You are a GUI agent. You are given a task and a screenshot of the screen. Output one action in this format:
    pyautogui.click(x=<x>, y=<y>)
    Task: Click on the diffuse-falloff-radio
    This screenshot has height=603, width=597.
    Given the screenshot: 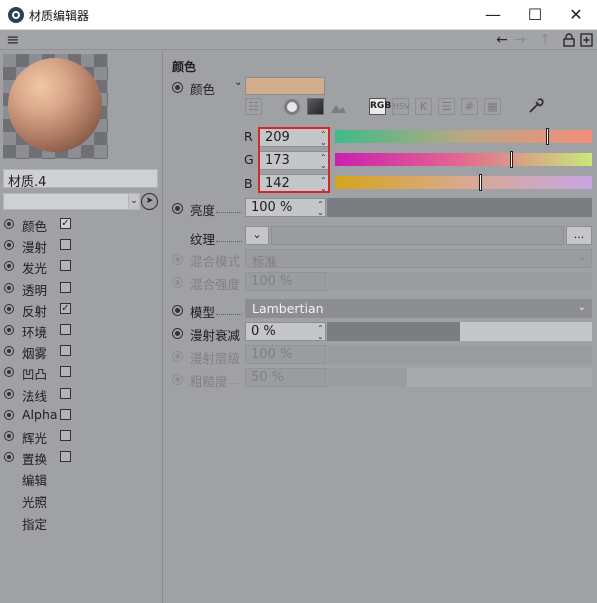 What is the action you would take?
    pyautogui.click(x=177, y=333)
    